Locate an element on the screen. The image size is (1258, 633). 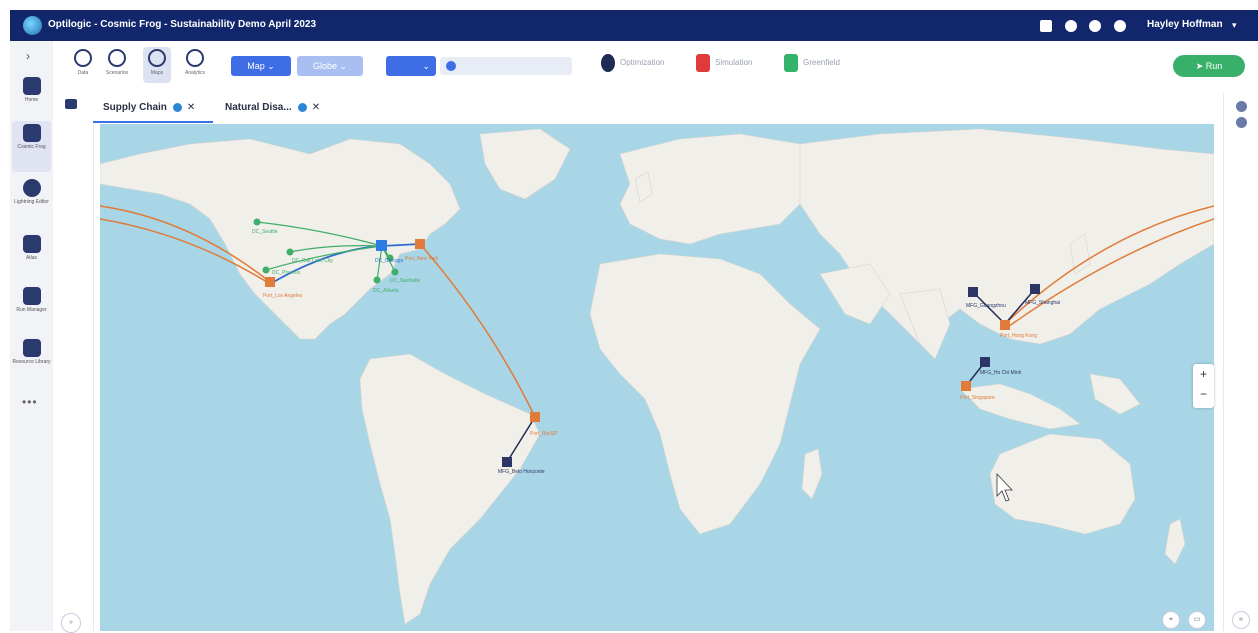
locate-icon: ⌖ is located at coordinates (1171, 620).